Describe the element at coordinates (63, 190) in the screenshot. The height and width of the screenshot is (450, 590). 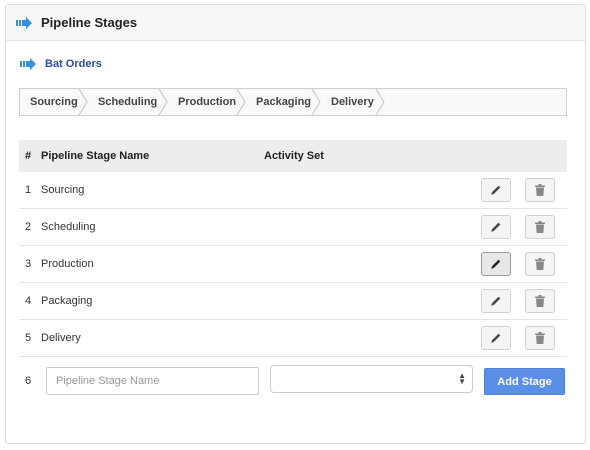
I see `stage-name: Sourcing` at that location.